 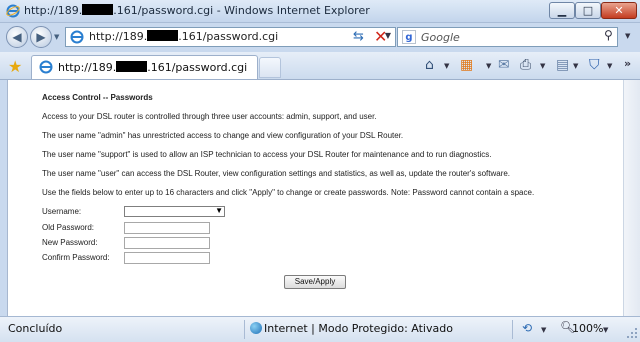 What do you see at coordinates (153, 67) in the screenshot?
I see `tab-label: http://189. .161/password.cgi` at bounding box center [153, 67].